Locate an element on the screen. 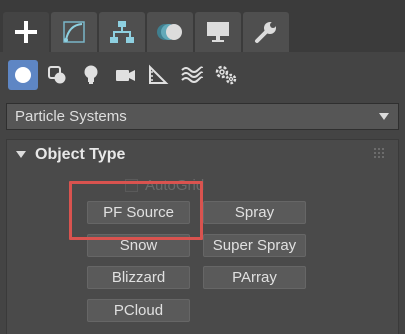 The height and width of the screenshot is (334, 405). monitor-icon is located at coordinates (218, 32).